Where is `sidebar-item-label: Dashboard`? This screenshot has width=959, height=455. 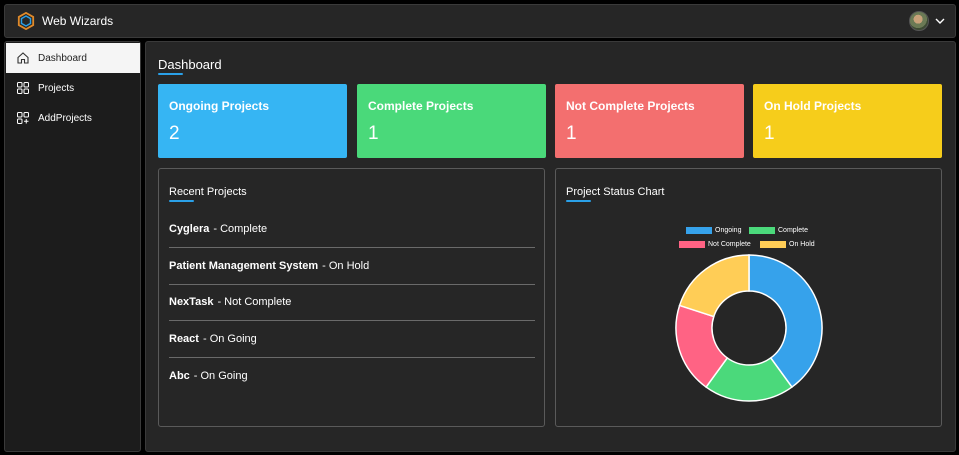
sidebar-item-label: Dashboard is located at coordinates (62, 58).